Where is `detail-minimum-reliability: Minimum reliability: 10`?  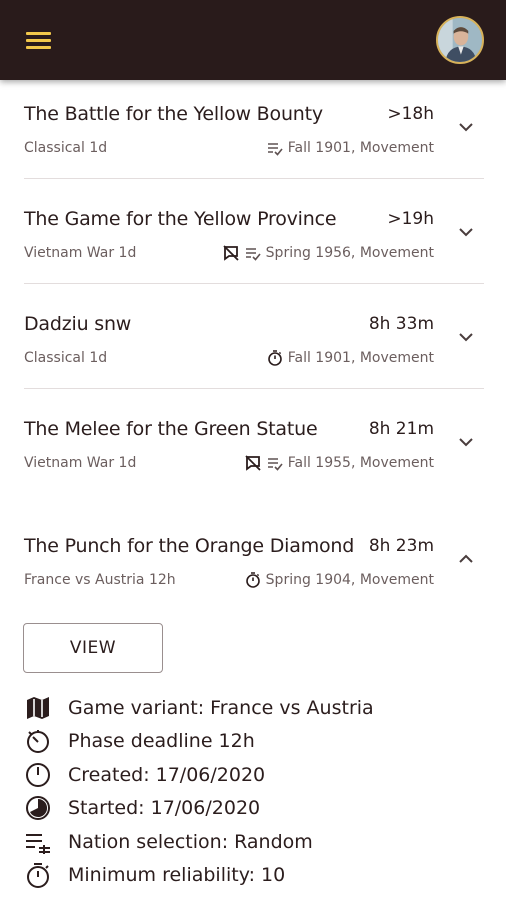 detail-minimum-reliability: Minimum reliability: 10 is located at coordinates (154, 875).